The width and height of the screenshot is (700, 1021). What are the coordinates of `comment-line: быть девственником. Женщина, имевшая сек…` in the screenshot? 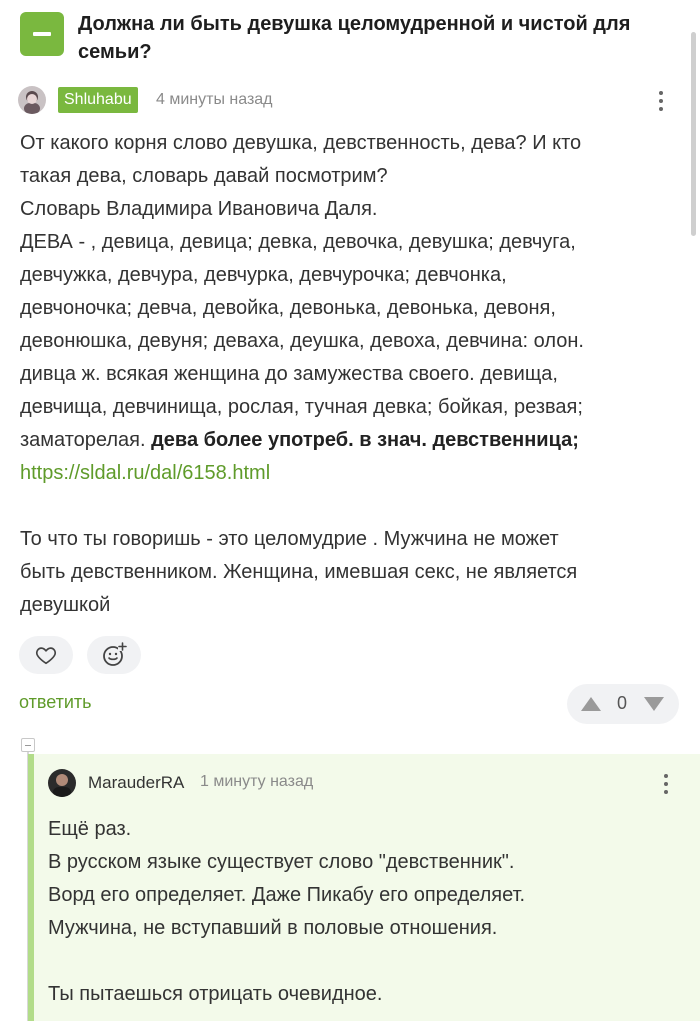 It's located at (299, 572).